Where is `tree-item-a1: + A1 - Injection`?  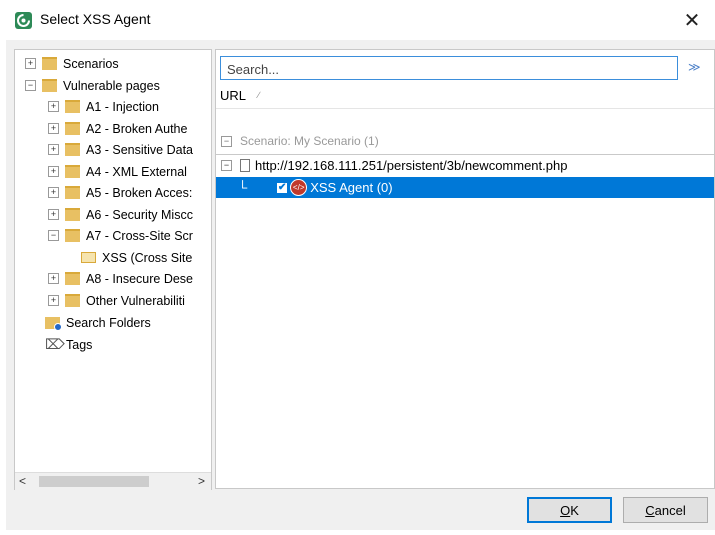 tree-item-a1: + A1 - Injection is located at coordinates (103, 106).